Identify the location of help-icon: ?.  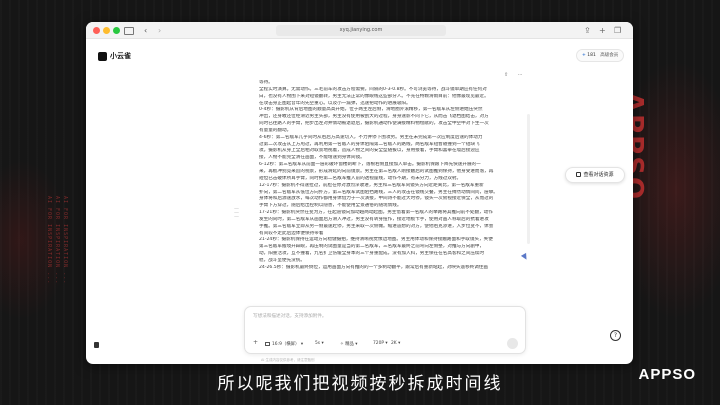
(615, 335).